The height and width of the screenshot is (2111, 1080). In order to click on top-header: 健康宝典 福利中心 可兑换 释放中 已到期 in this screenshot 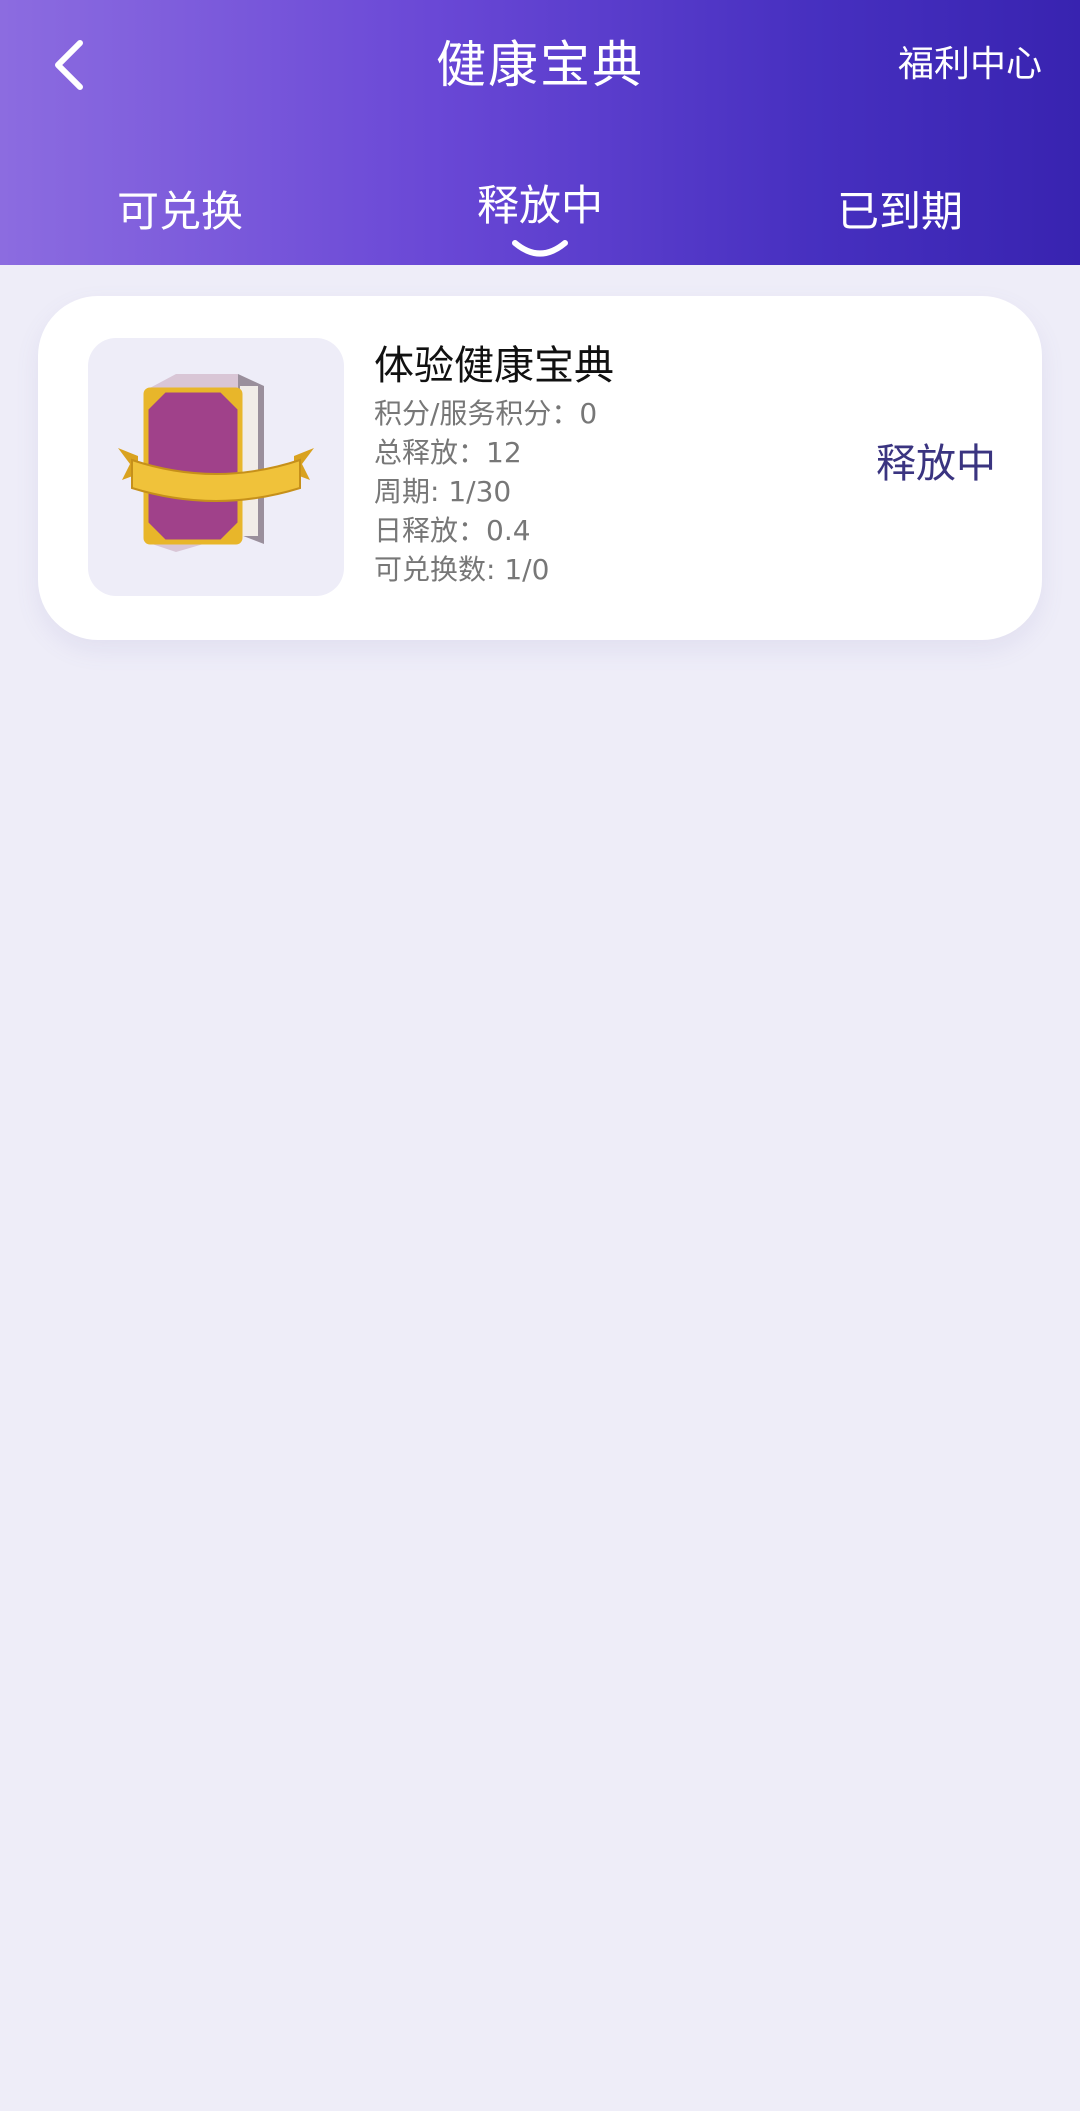, I will do `click(540, 132)`.